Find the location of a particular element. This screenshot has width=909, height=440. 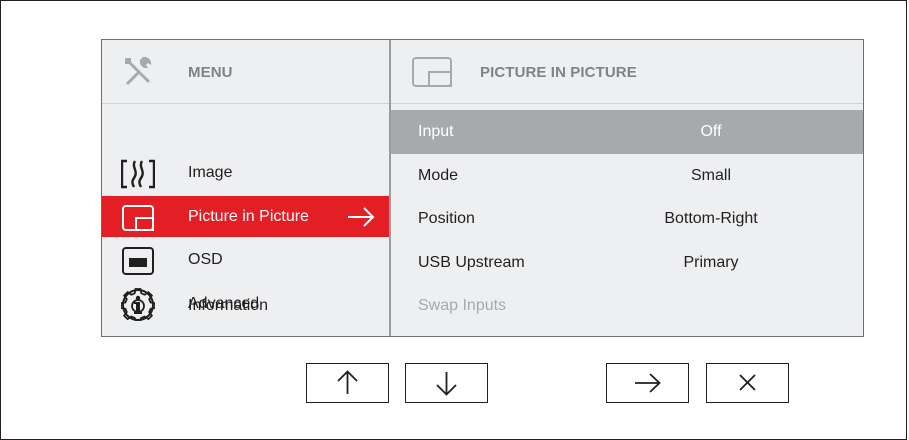

right-button is located at coordinates (647, 383).